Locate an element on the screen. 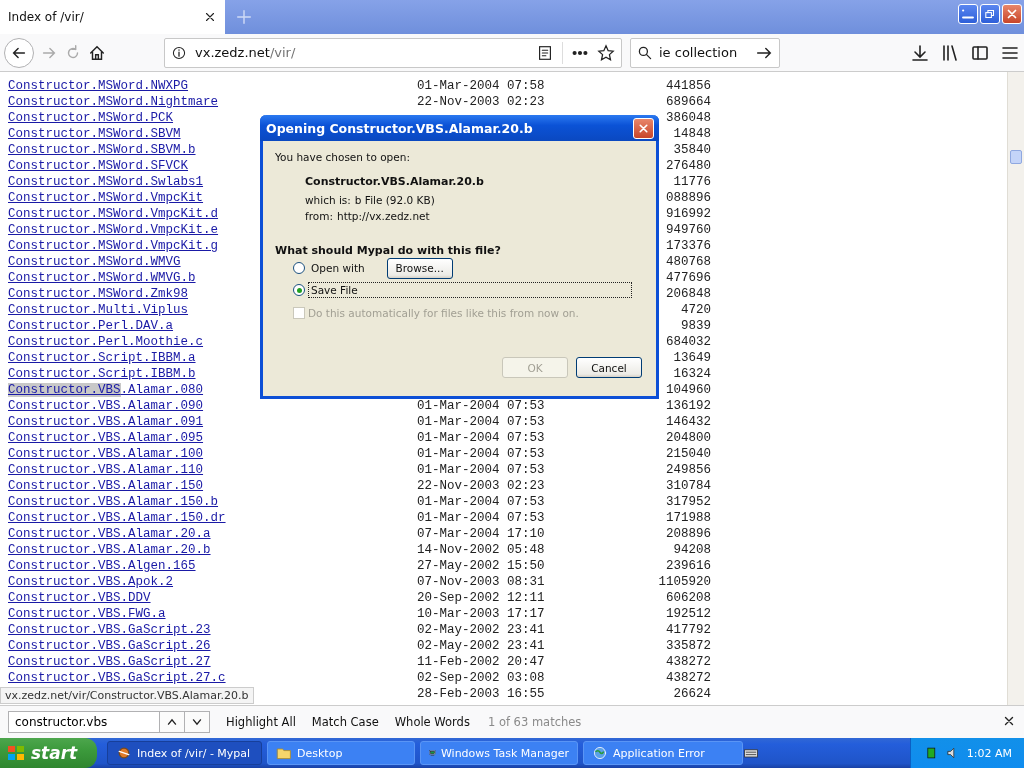 This screenshot has height=768, width=1024. file-size: 13649 is located at coordinates (692, 358).